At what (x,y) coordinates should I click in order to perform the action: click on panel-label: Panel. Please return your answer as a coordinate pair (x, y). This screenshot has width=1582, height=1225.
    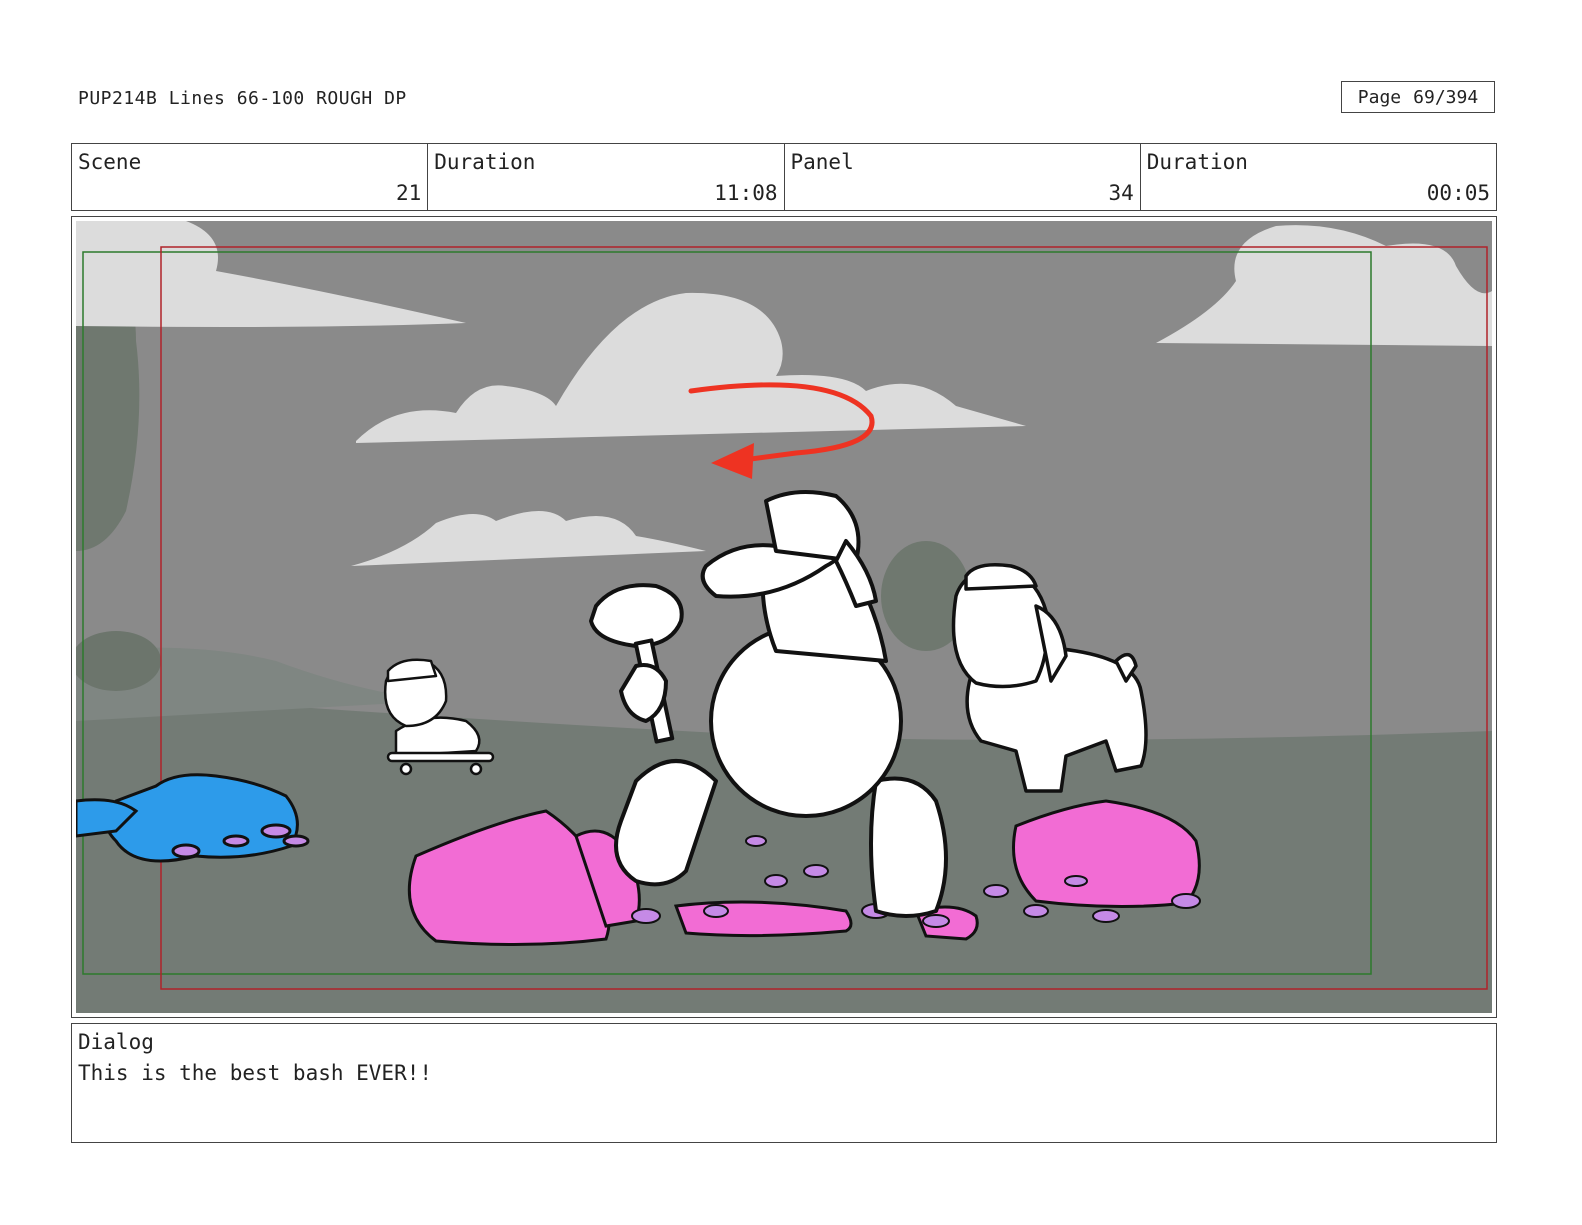
    Looking at the image, I should click on (822, 162).